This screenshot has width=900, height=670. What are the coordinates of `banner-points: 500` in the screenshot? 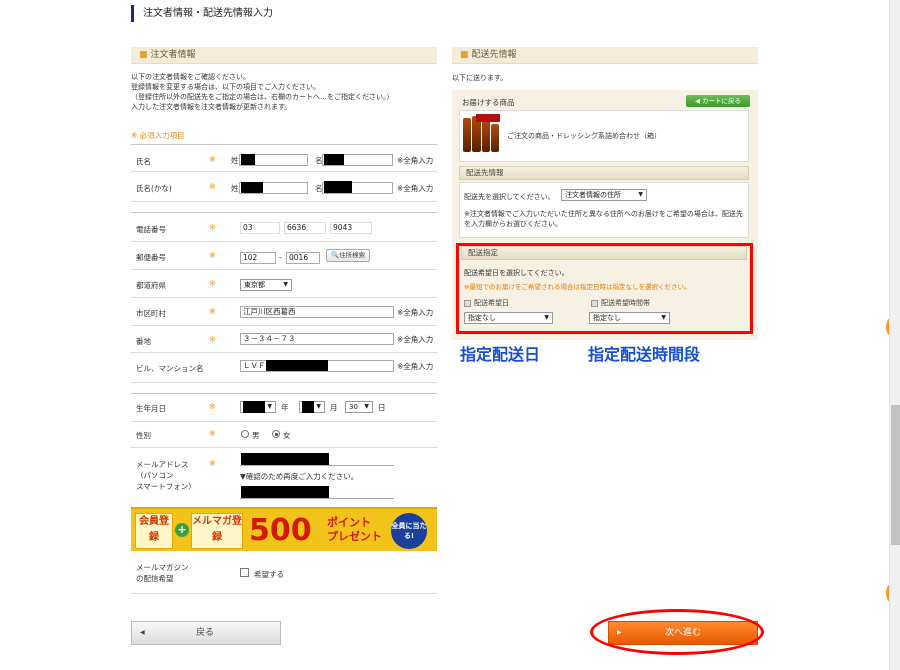 It's located at (280, 530).